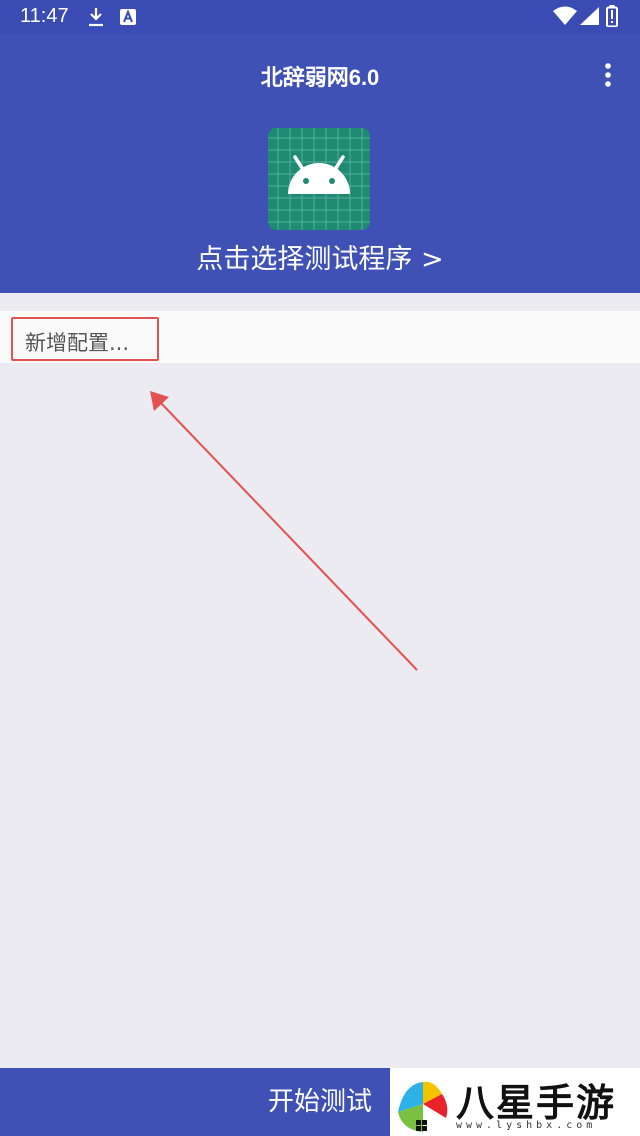  What do you see at coordinates (608, 75) in the screenshot?
I see `more-options-icon` at bounding box center [608, 75].